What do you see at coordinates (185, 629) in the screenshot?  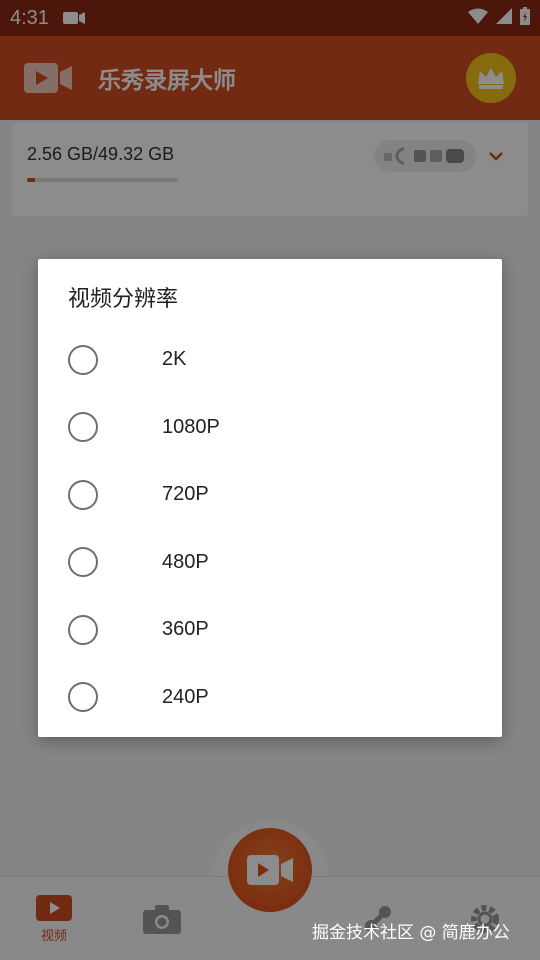 I see `option-label: 360P` at bounding box center [185, 629].